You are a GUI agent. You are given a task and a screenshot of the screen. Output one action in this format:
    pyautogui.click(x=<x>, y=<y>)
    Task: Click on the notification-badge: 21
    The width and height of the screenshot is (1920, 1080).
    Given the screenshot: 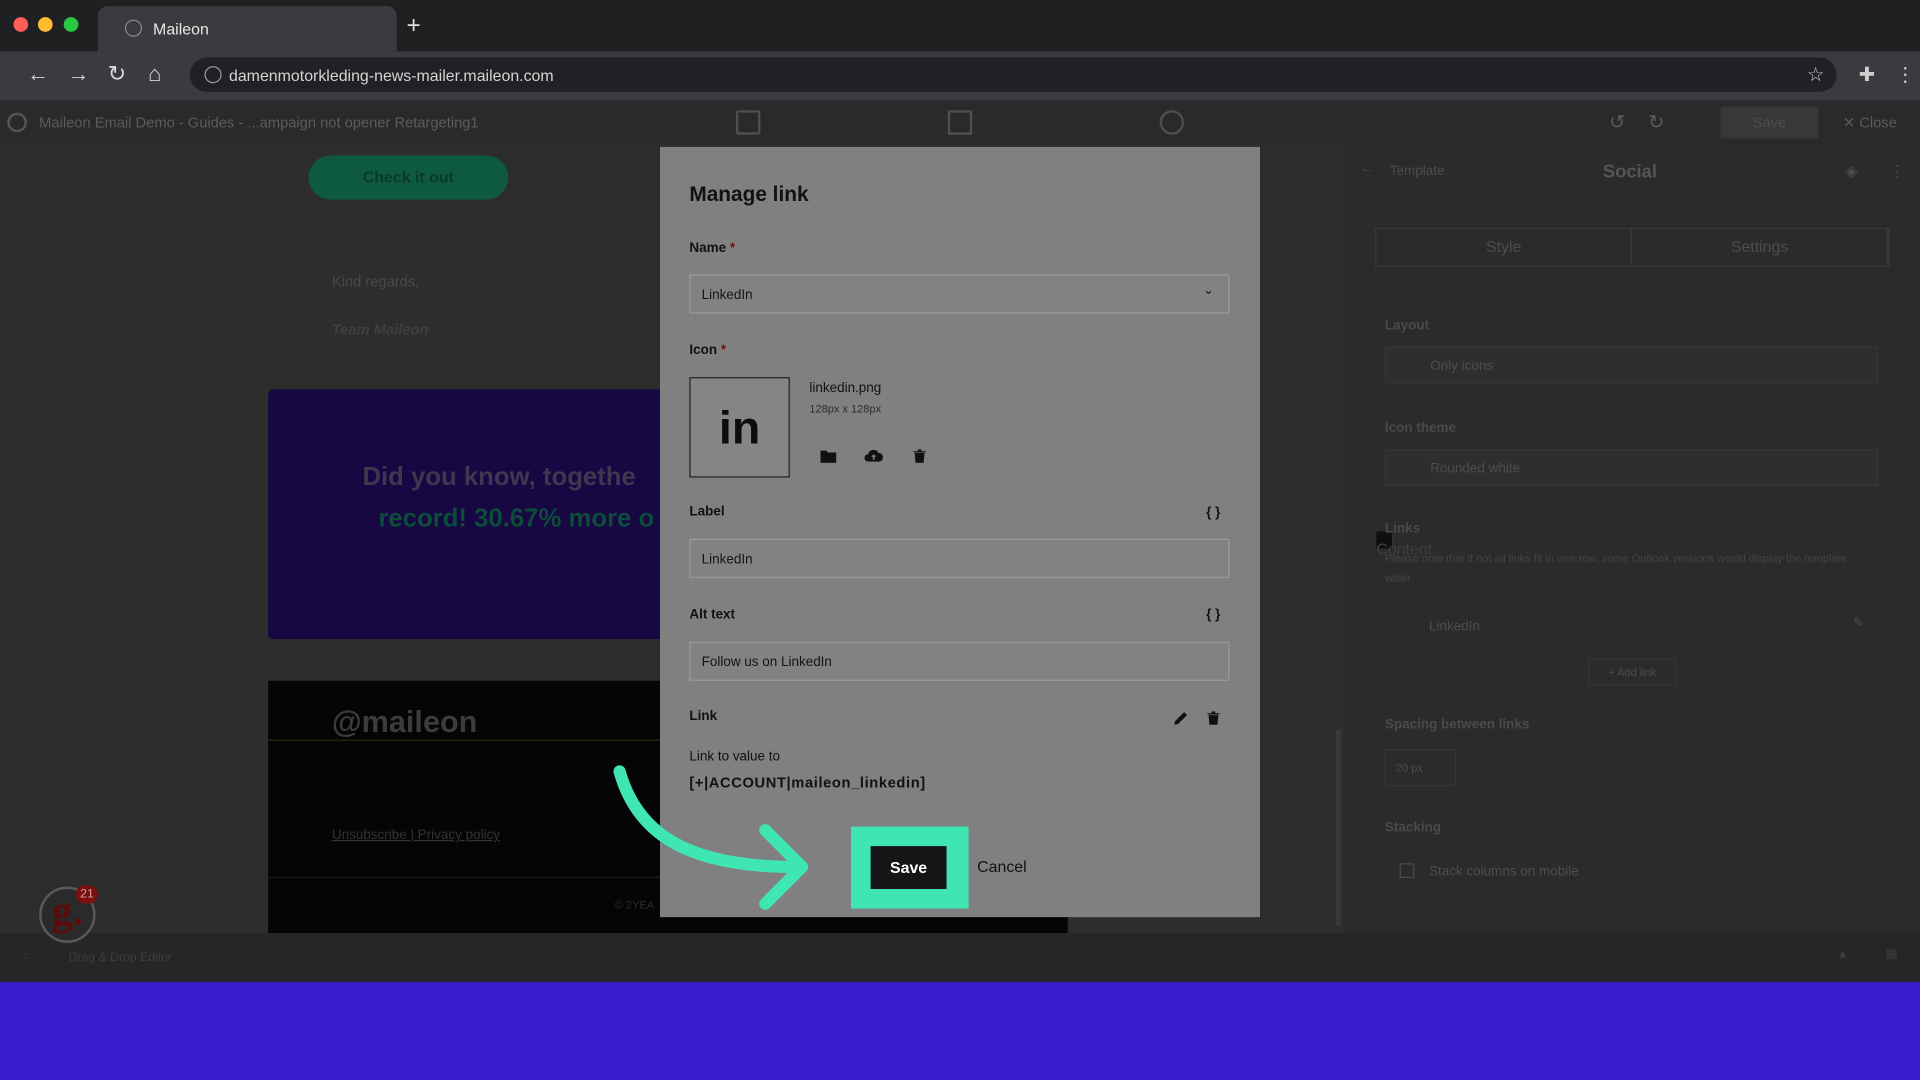 What is the action you would take?
    pyautogui.click(x=86, y=894)
    